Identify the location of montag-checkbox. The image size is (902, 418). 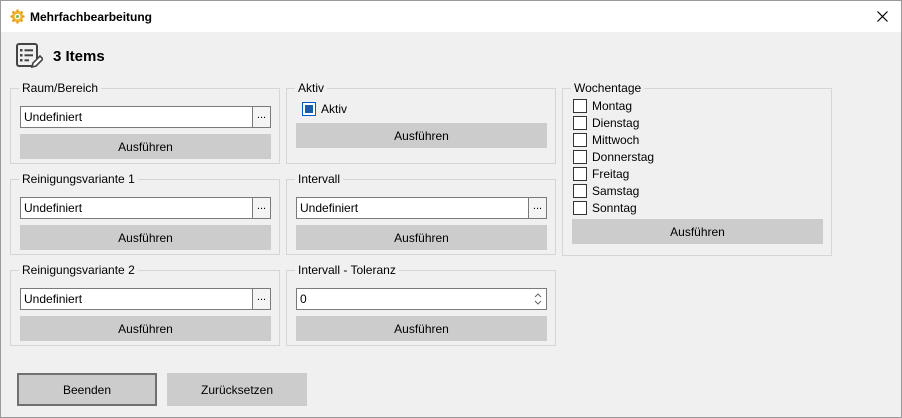
(580, 106).